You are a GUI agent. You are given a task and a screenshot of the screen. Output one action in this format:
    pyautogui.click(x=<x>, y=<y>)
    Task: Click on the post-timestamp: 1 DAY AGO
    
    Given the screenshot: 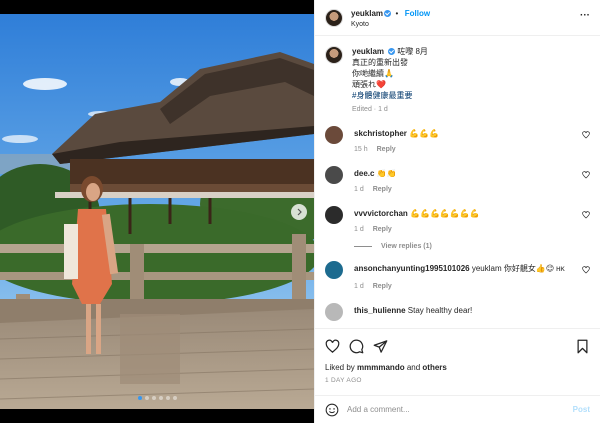 What is the action you would take?
    pyautogui.click(x=457, y=380)
    